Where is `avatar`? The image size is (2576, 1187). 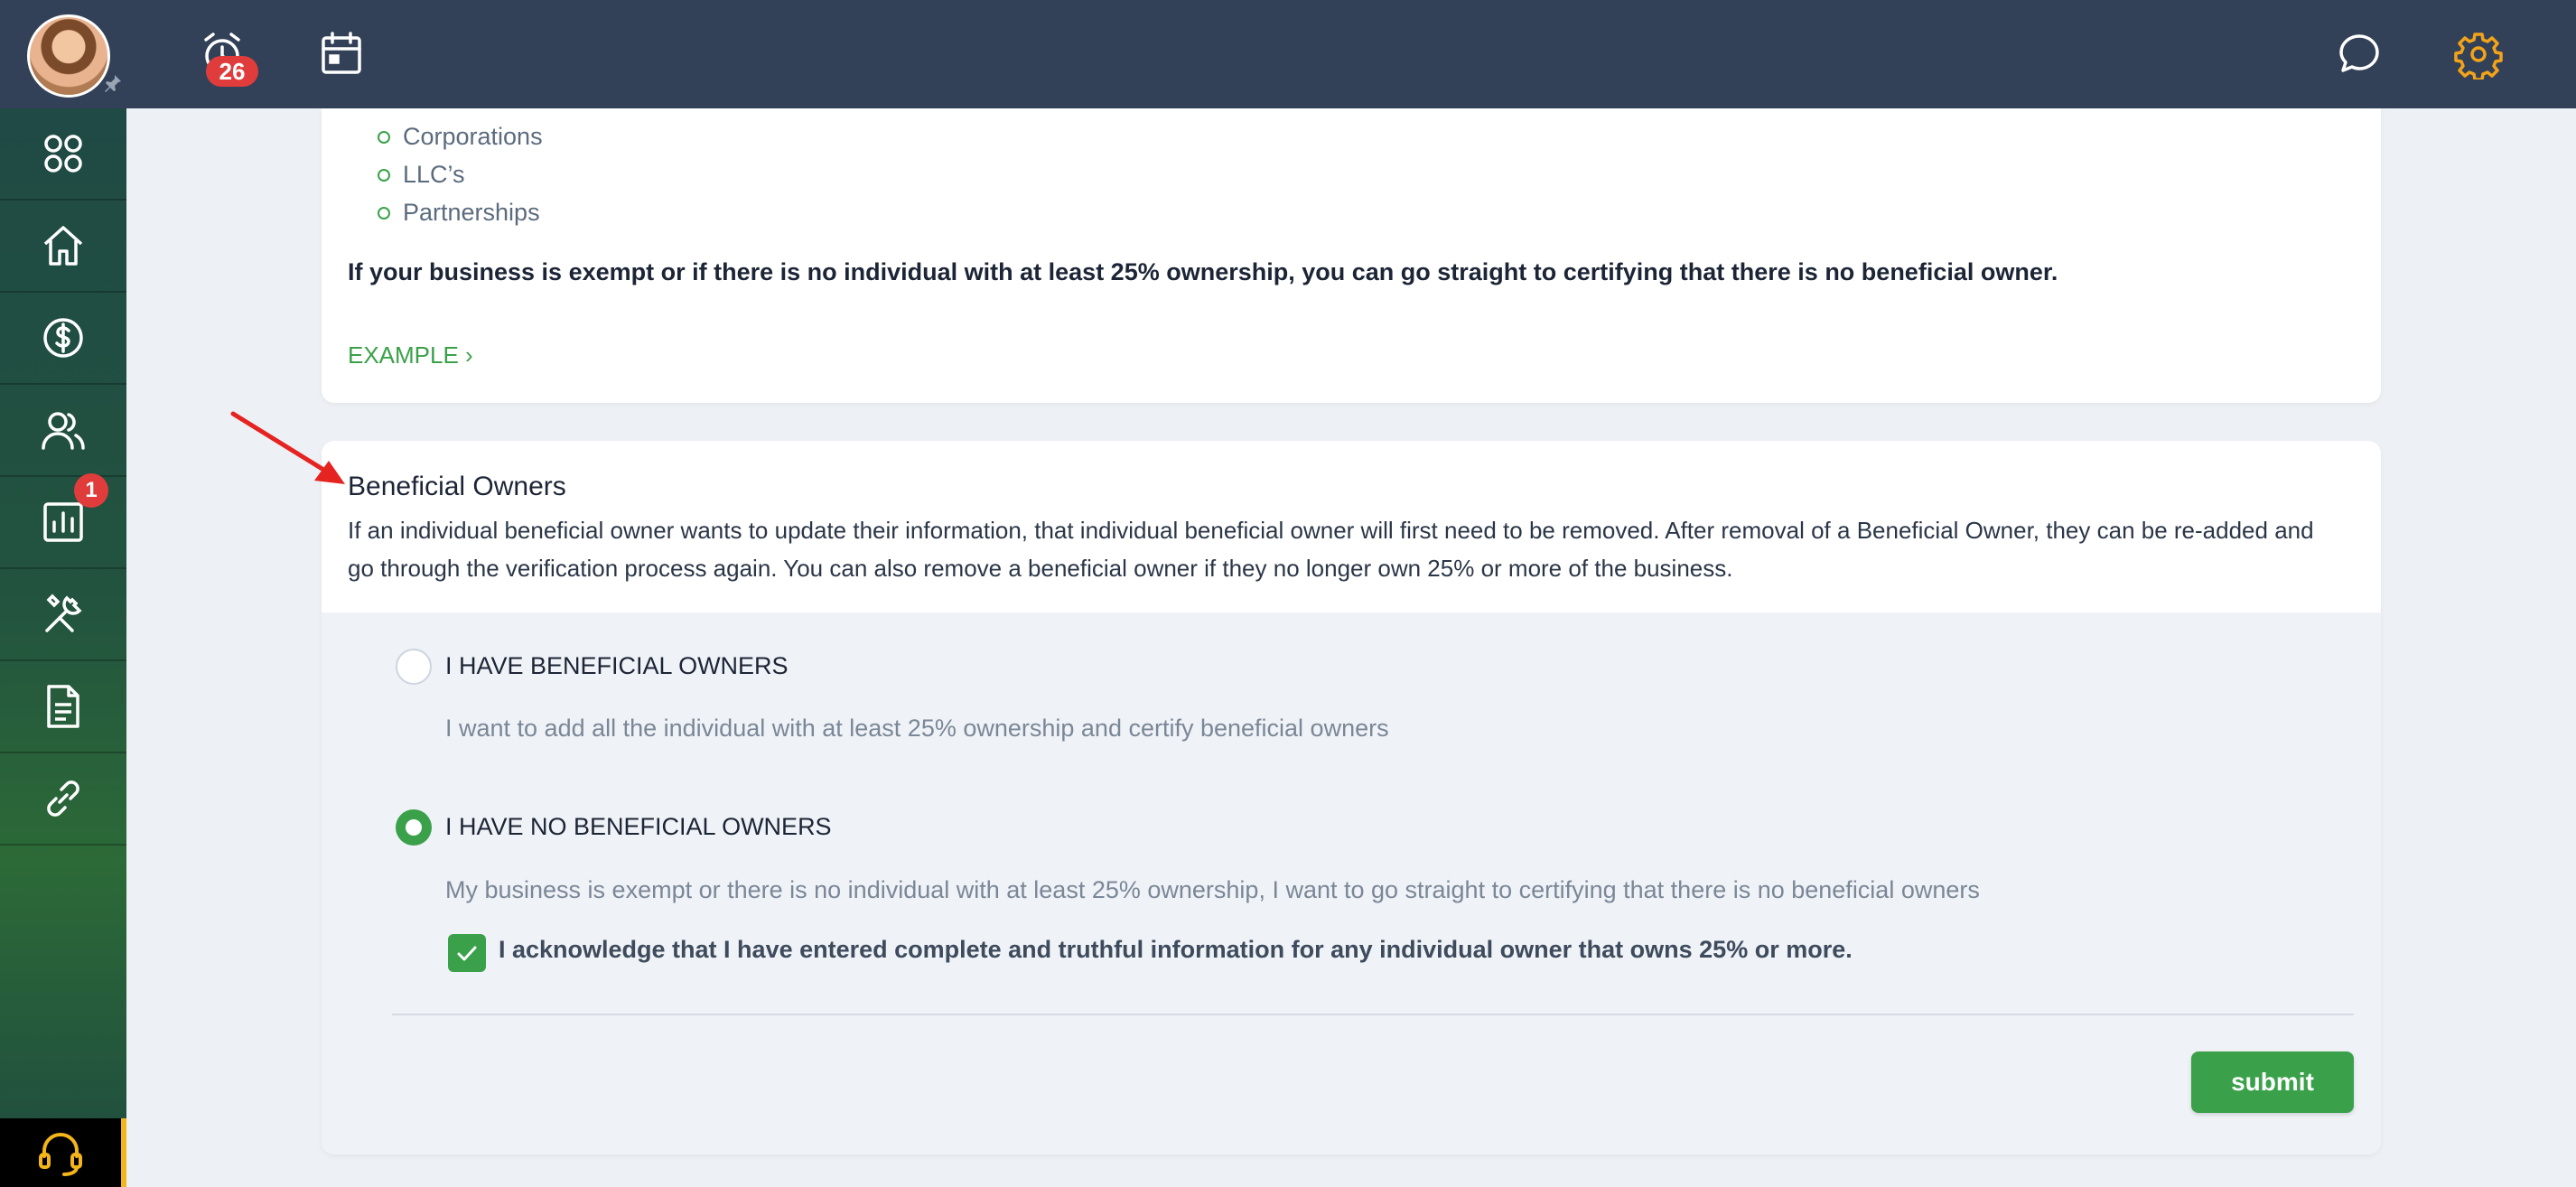
avatar is located at coordinates (68, 56).